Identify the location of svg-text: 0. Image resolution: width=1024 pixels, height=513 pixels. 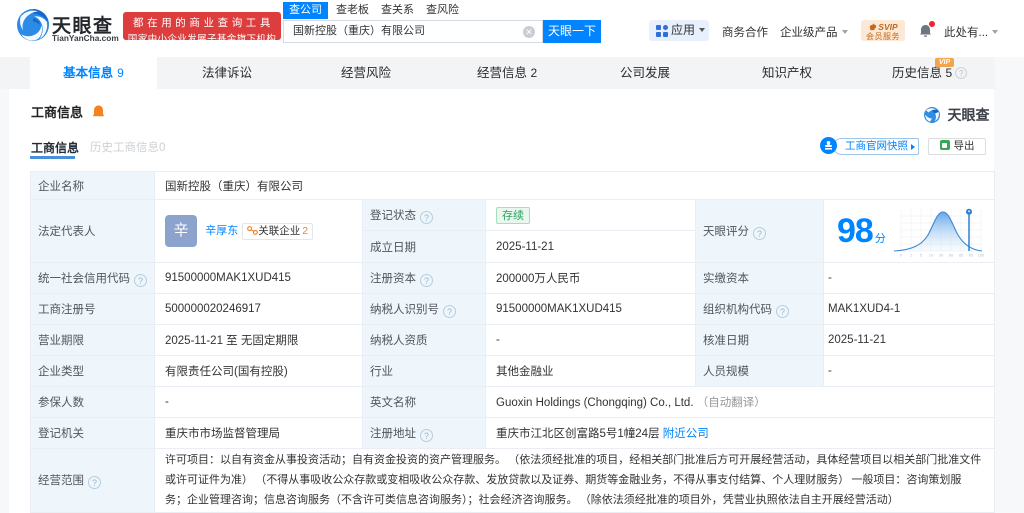
(901, 255).